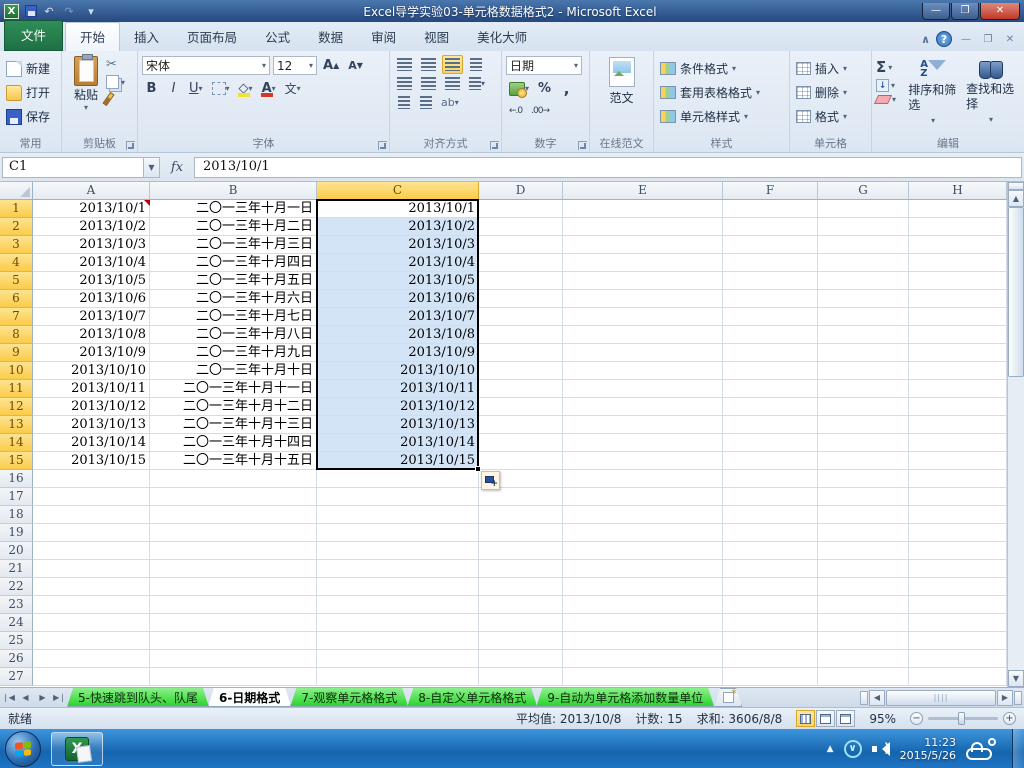 The width and height of the screenshot is (1024, 768). Describe the element at coordinates (770, 677) in the screenshot. I see `cell-F27` at that location.